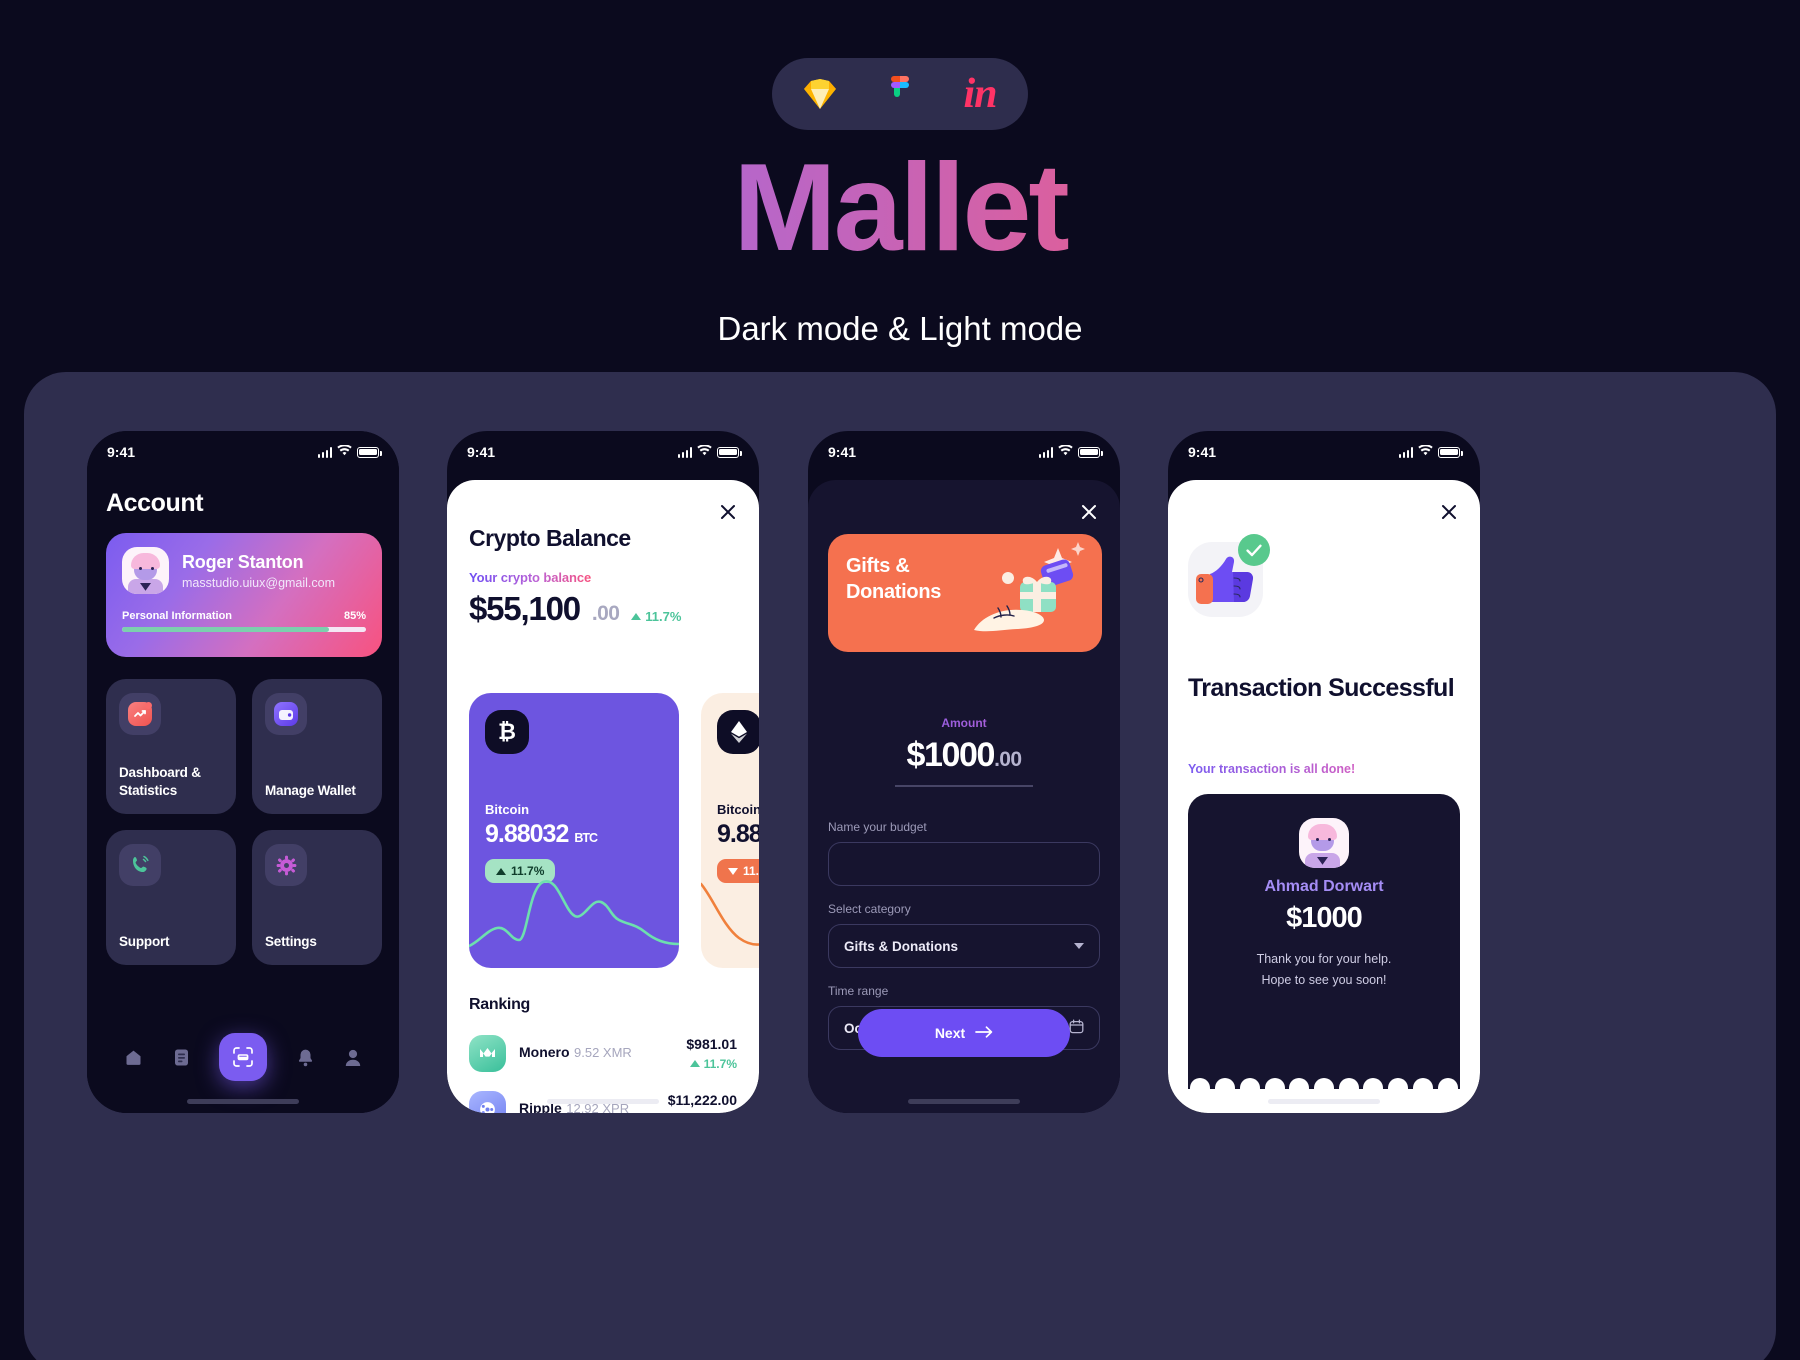 The image size is (1800, 1360). I want to click on ethereum-sparkline, so click(730, 914).